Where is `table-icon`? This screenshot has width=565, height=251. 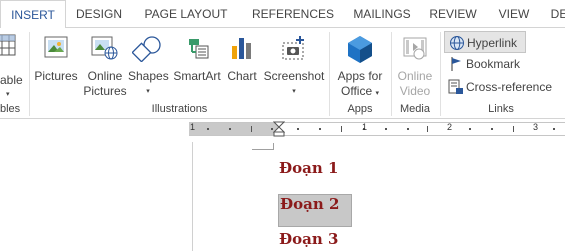
table-icon is located at coordinates (8, 45).